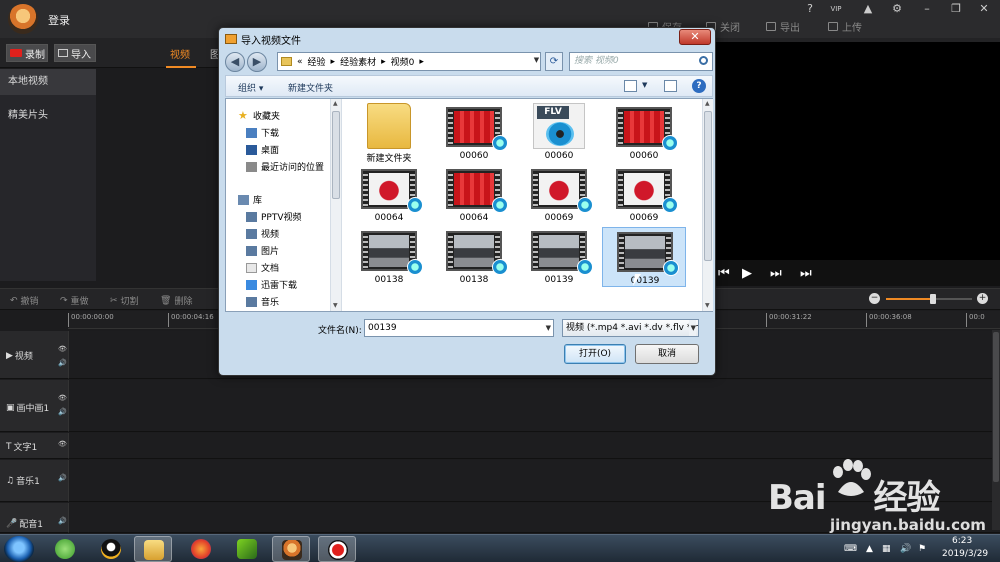 This screenshot has width=1000, height=562. I want to click on maximize-icon: ❐, so click(956, 8).